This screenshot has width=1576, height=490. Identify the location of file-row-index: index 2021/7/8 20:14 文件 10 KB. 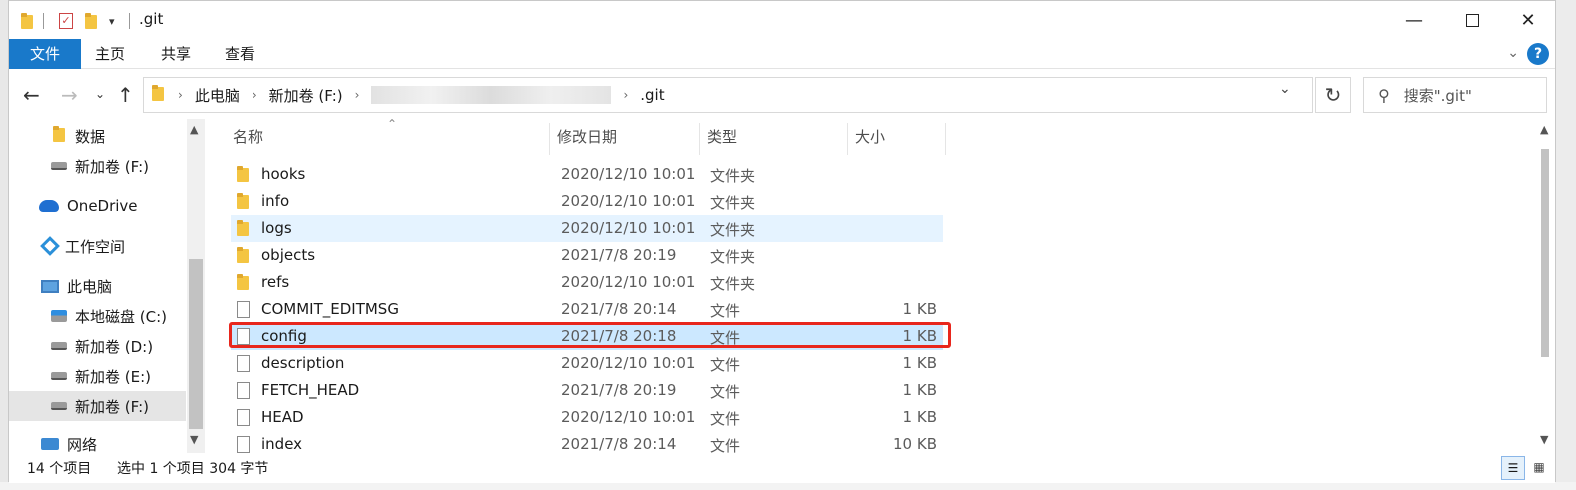
(587, 442).